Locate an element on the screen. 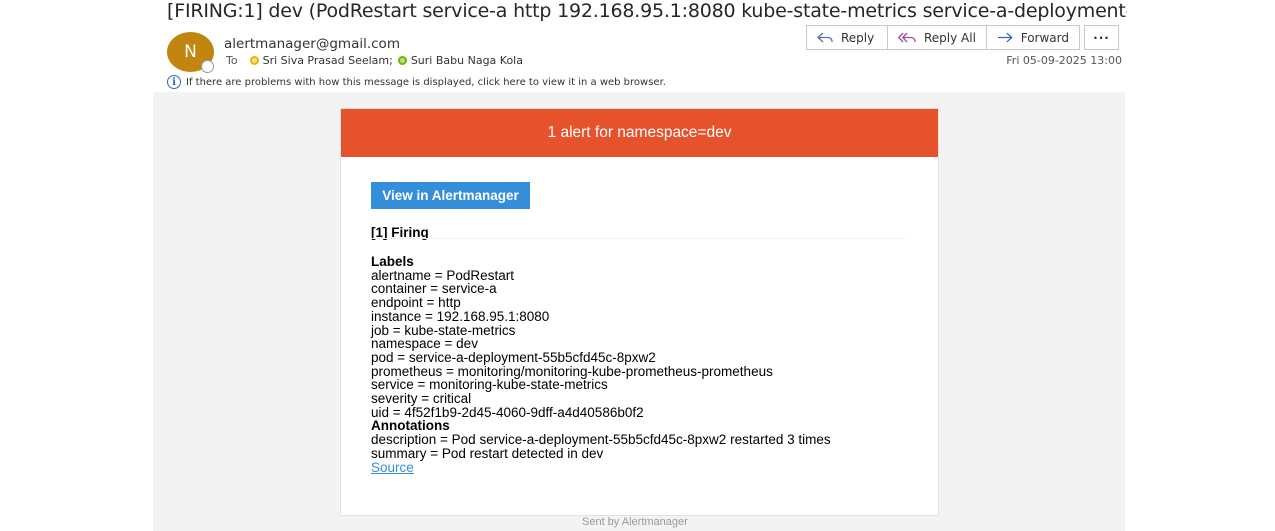  divider is located at coordinates (638, 238).